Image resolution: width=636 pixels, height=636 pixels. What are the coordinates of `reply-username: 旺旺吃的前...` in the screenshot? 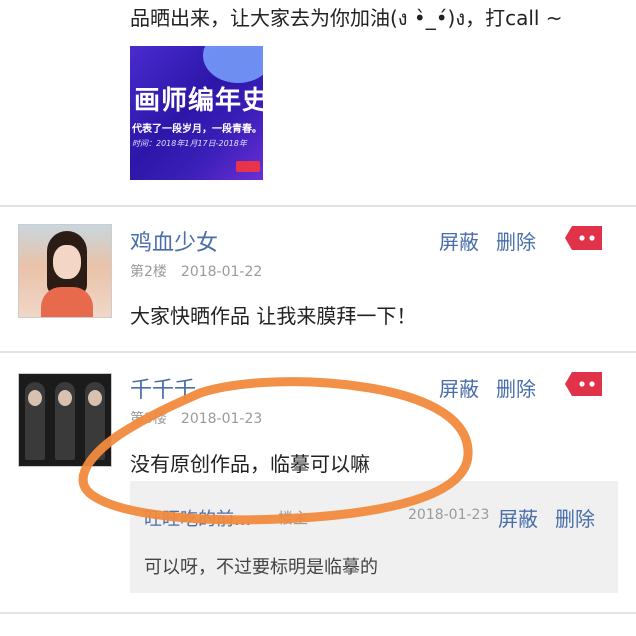 It's located at (197, 518).